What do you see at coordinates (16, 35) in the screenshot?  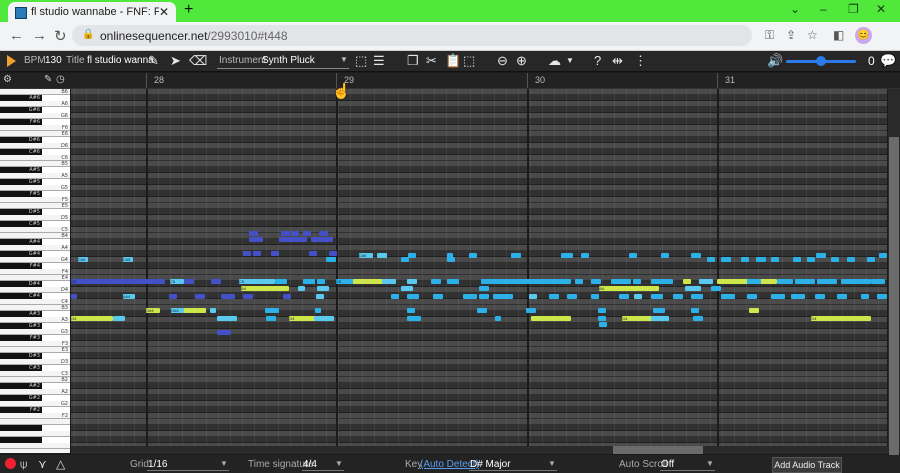 I see `back-icon: ←` at bounding box center [16, 35].